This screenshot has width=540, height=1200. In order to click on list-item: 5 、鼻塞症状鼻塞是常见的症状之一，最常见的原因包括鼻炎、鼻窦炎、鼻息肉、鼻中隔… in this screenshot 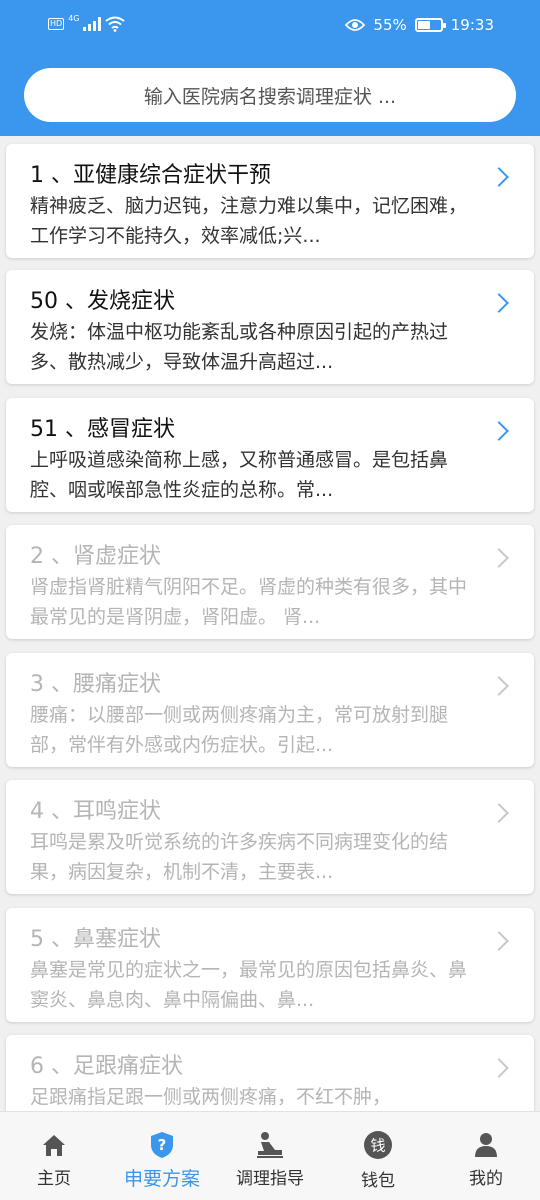, I will do `click(270, 965)`.